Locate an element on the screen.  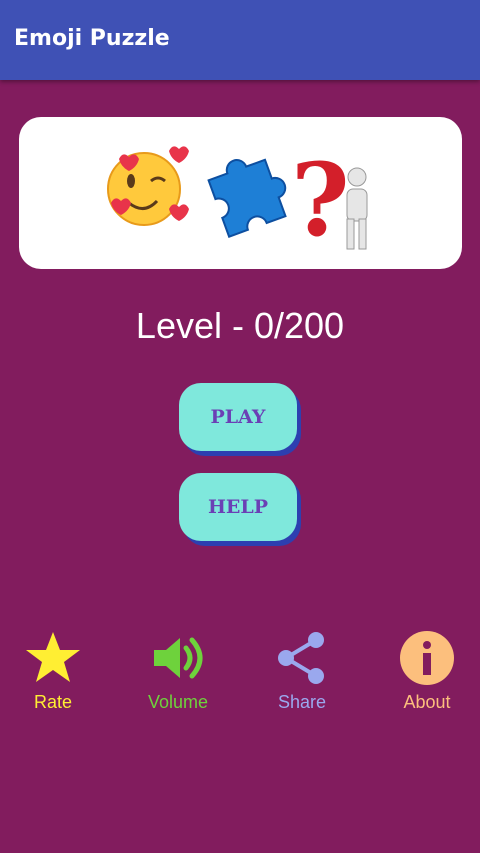
level-indicator: Level - 0/200 is located at coordinates (240, 325).